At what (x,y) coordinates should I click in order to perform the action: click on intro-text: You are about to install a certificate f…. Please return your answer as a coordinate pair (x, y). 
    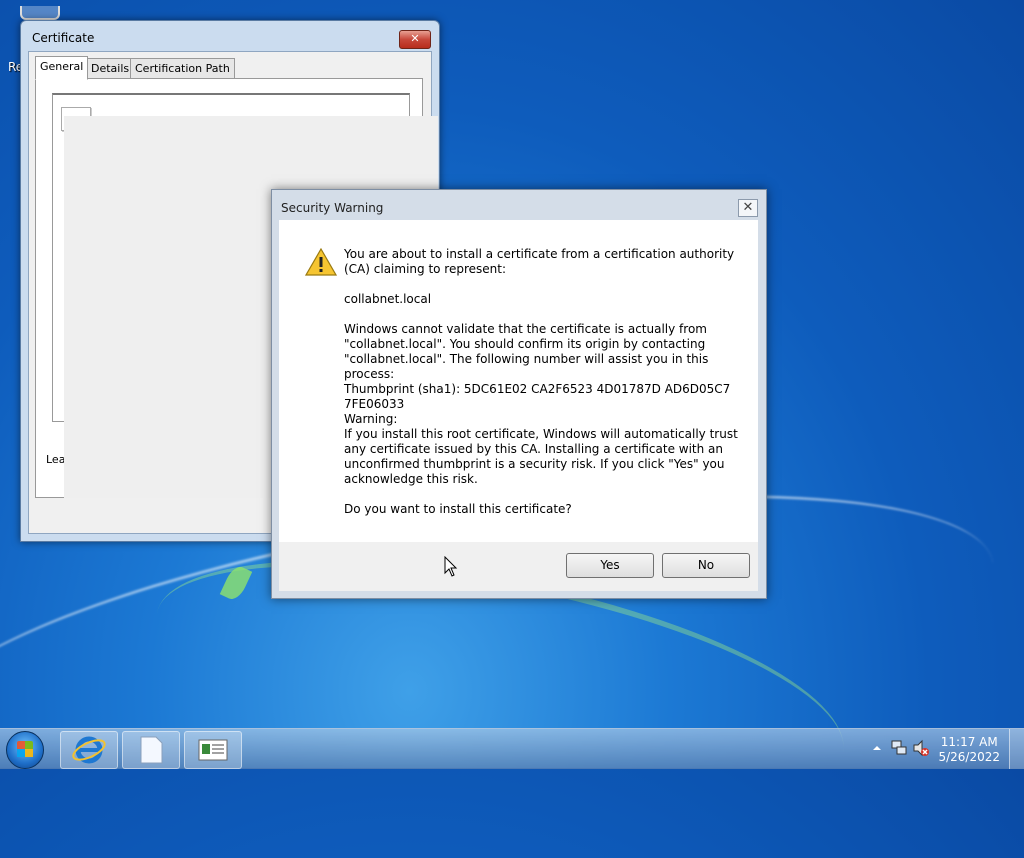
    Looking at the image, I should click on (539, 261).